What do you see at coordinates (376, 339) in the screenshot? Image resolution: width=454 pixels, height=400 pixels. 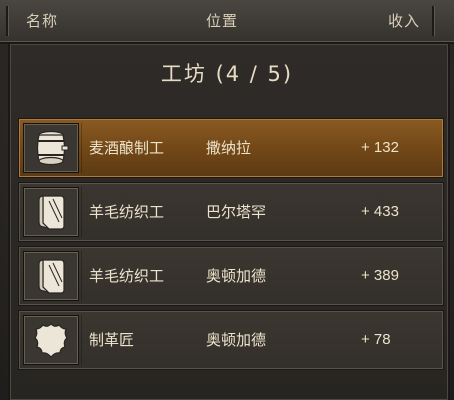 I see `workshop-income: + 78` at bounding box center [376, 339].